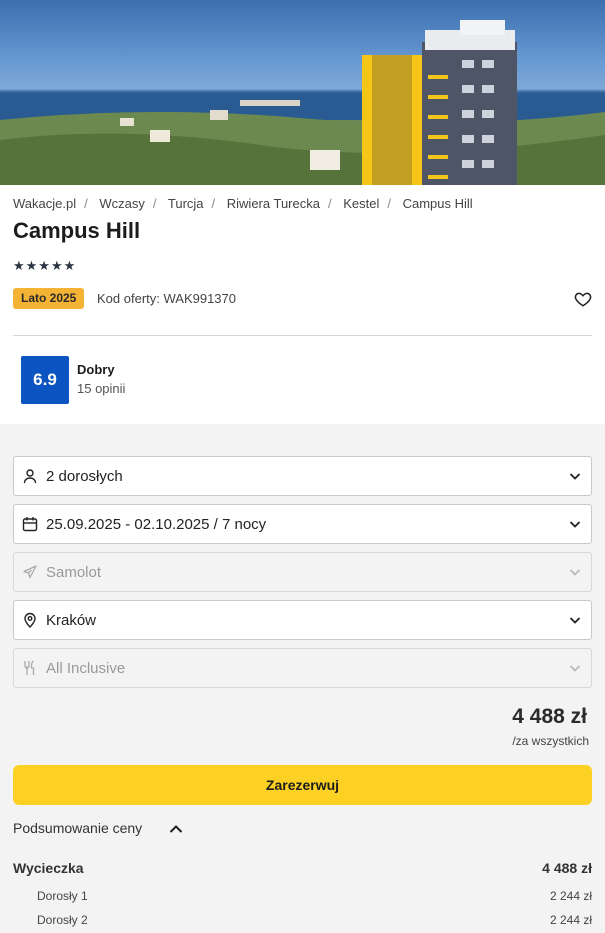  Describe the element at coordinates (583, 299) in the screenshot. I see `heart-icon` at that location.